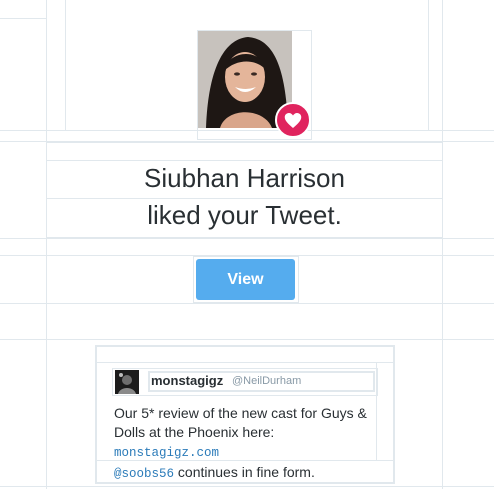 Image resolution: width=494 pixels, height=489 pixels. I want to click on tweet-author-avatar, so click(127, 382).